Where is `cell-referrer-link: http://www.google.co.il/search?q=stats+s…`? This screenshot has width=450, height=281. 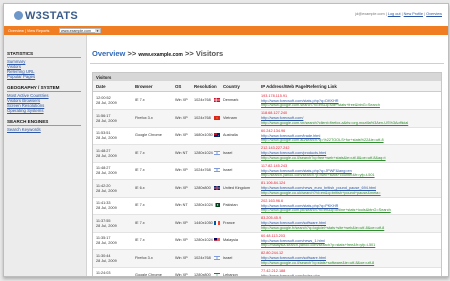
cell-referrer-link: http://www.google.co.il/search?q=stats+s… is located at coordinates (317, 263).